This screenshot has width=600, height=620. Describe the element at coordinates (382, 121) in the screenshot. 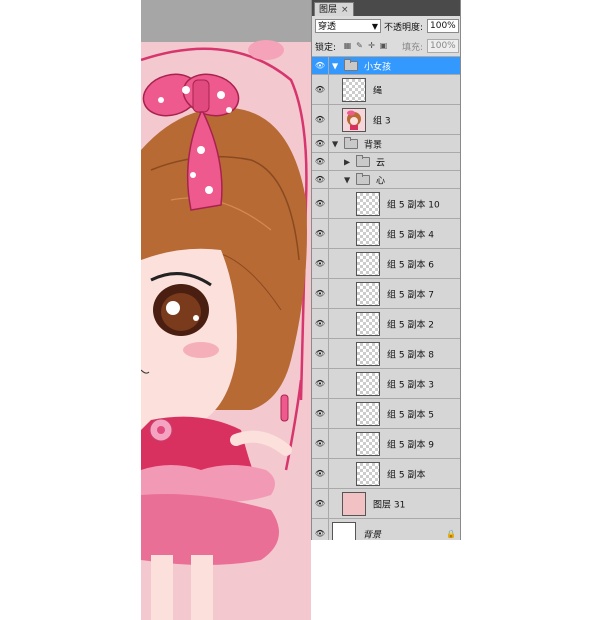

I see `layer-name: 组 3` at that location.